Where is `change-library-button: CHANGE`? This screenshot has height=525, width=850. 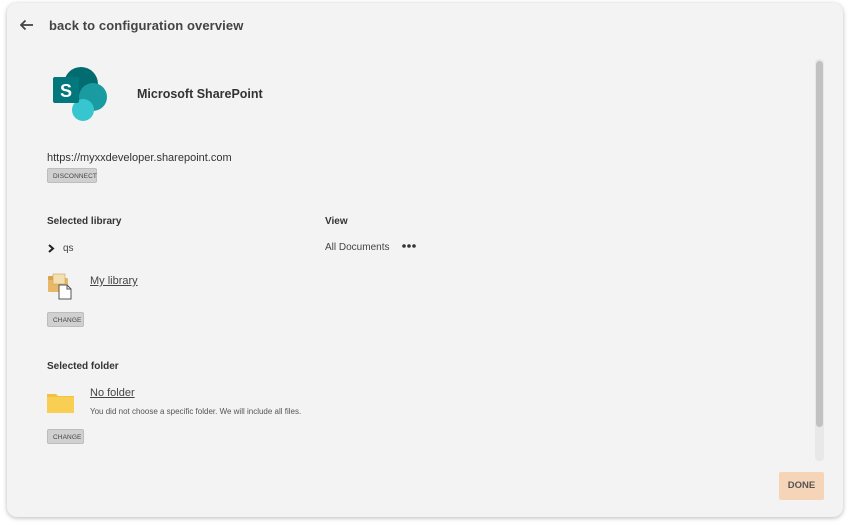 change-library-button: CHANGE is located at coordinates (65, 319).